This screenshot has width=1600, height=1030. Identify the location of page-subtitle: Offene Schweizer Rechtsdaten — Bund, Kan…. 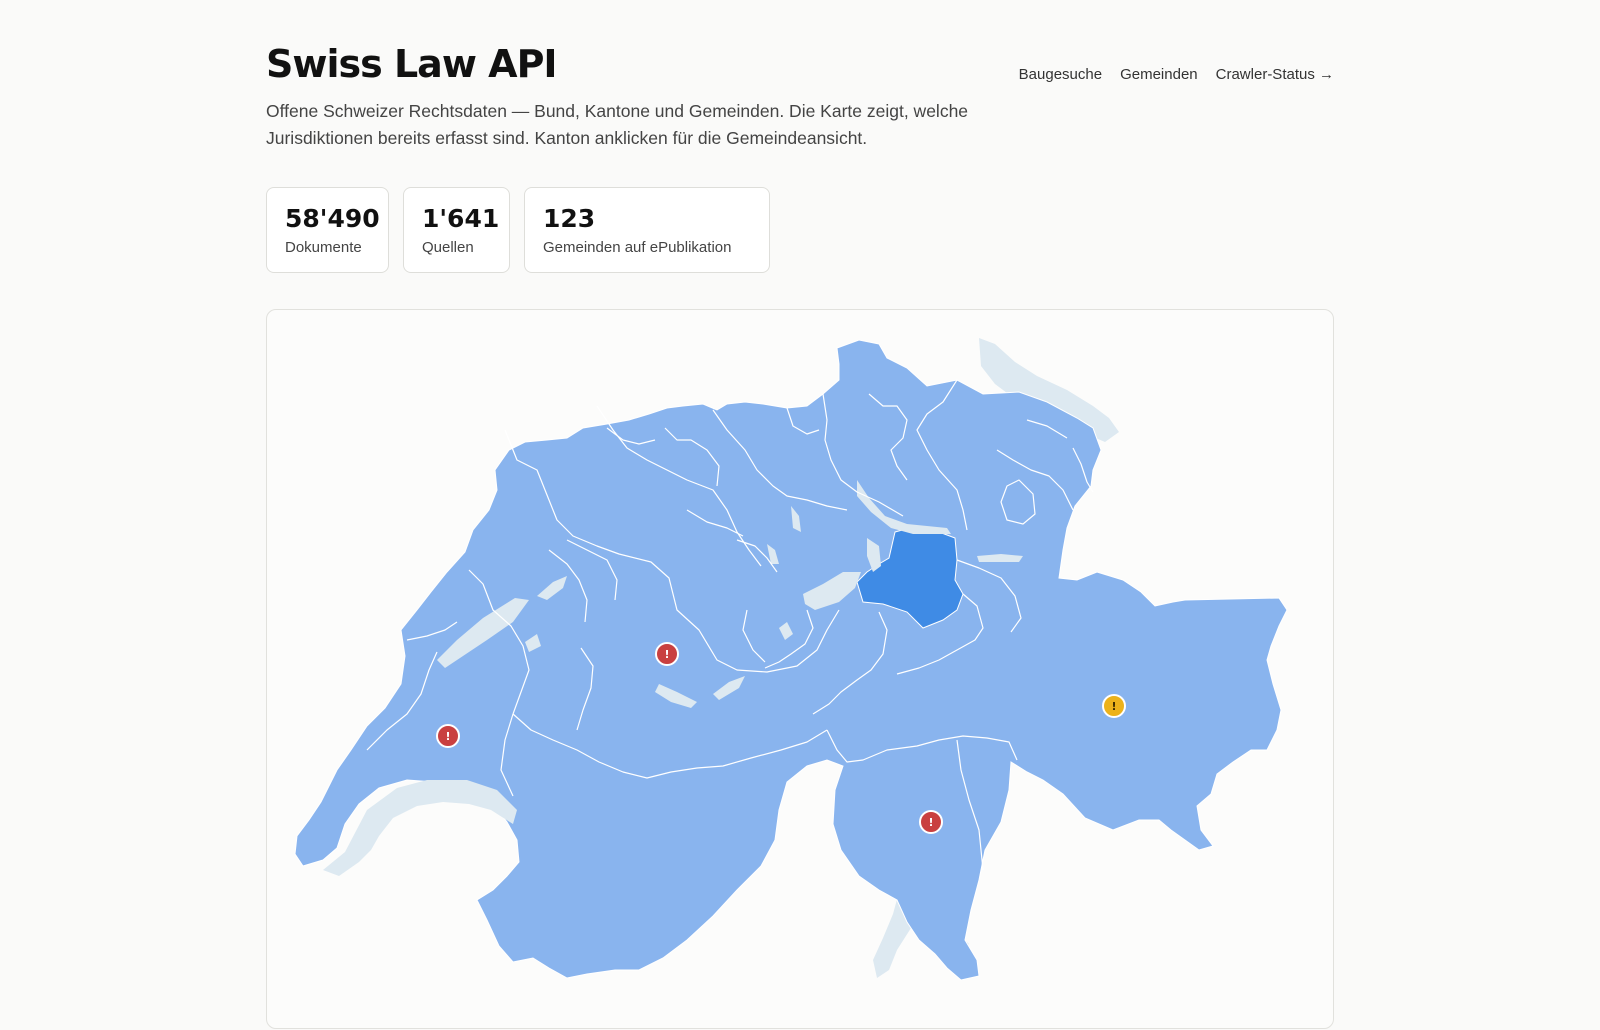
(617, 124).